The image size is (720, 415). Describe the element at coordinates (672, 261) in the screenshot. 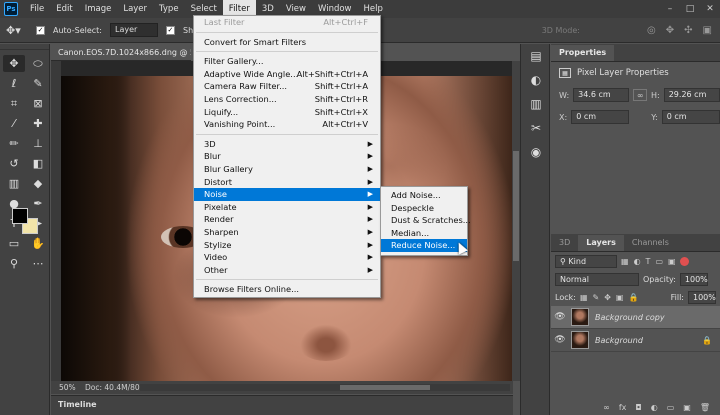

I see `smart-object-filter-icon: ▣` at that location.